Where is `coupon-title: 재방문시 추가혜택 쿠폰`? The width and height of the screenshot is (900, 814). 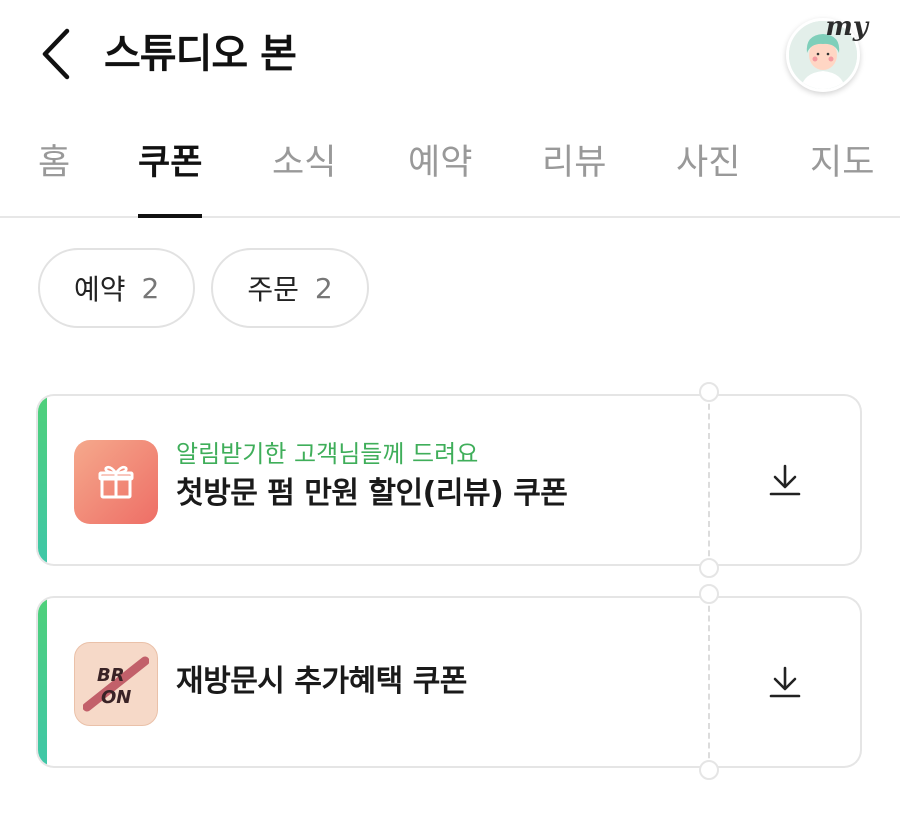
coupon-title: 재방문시 추가혜택 쿠폰 is located at coordinates (321, 681).